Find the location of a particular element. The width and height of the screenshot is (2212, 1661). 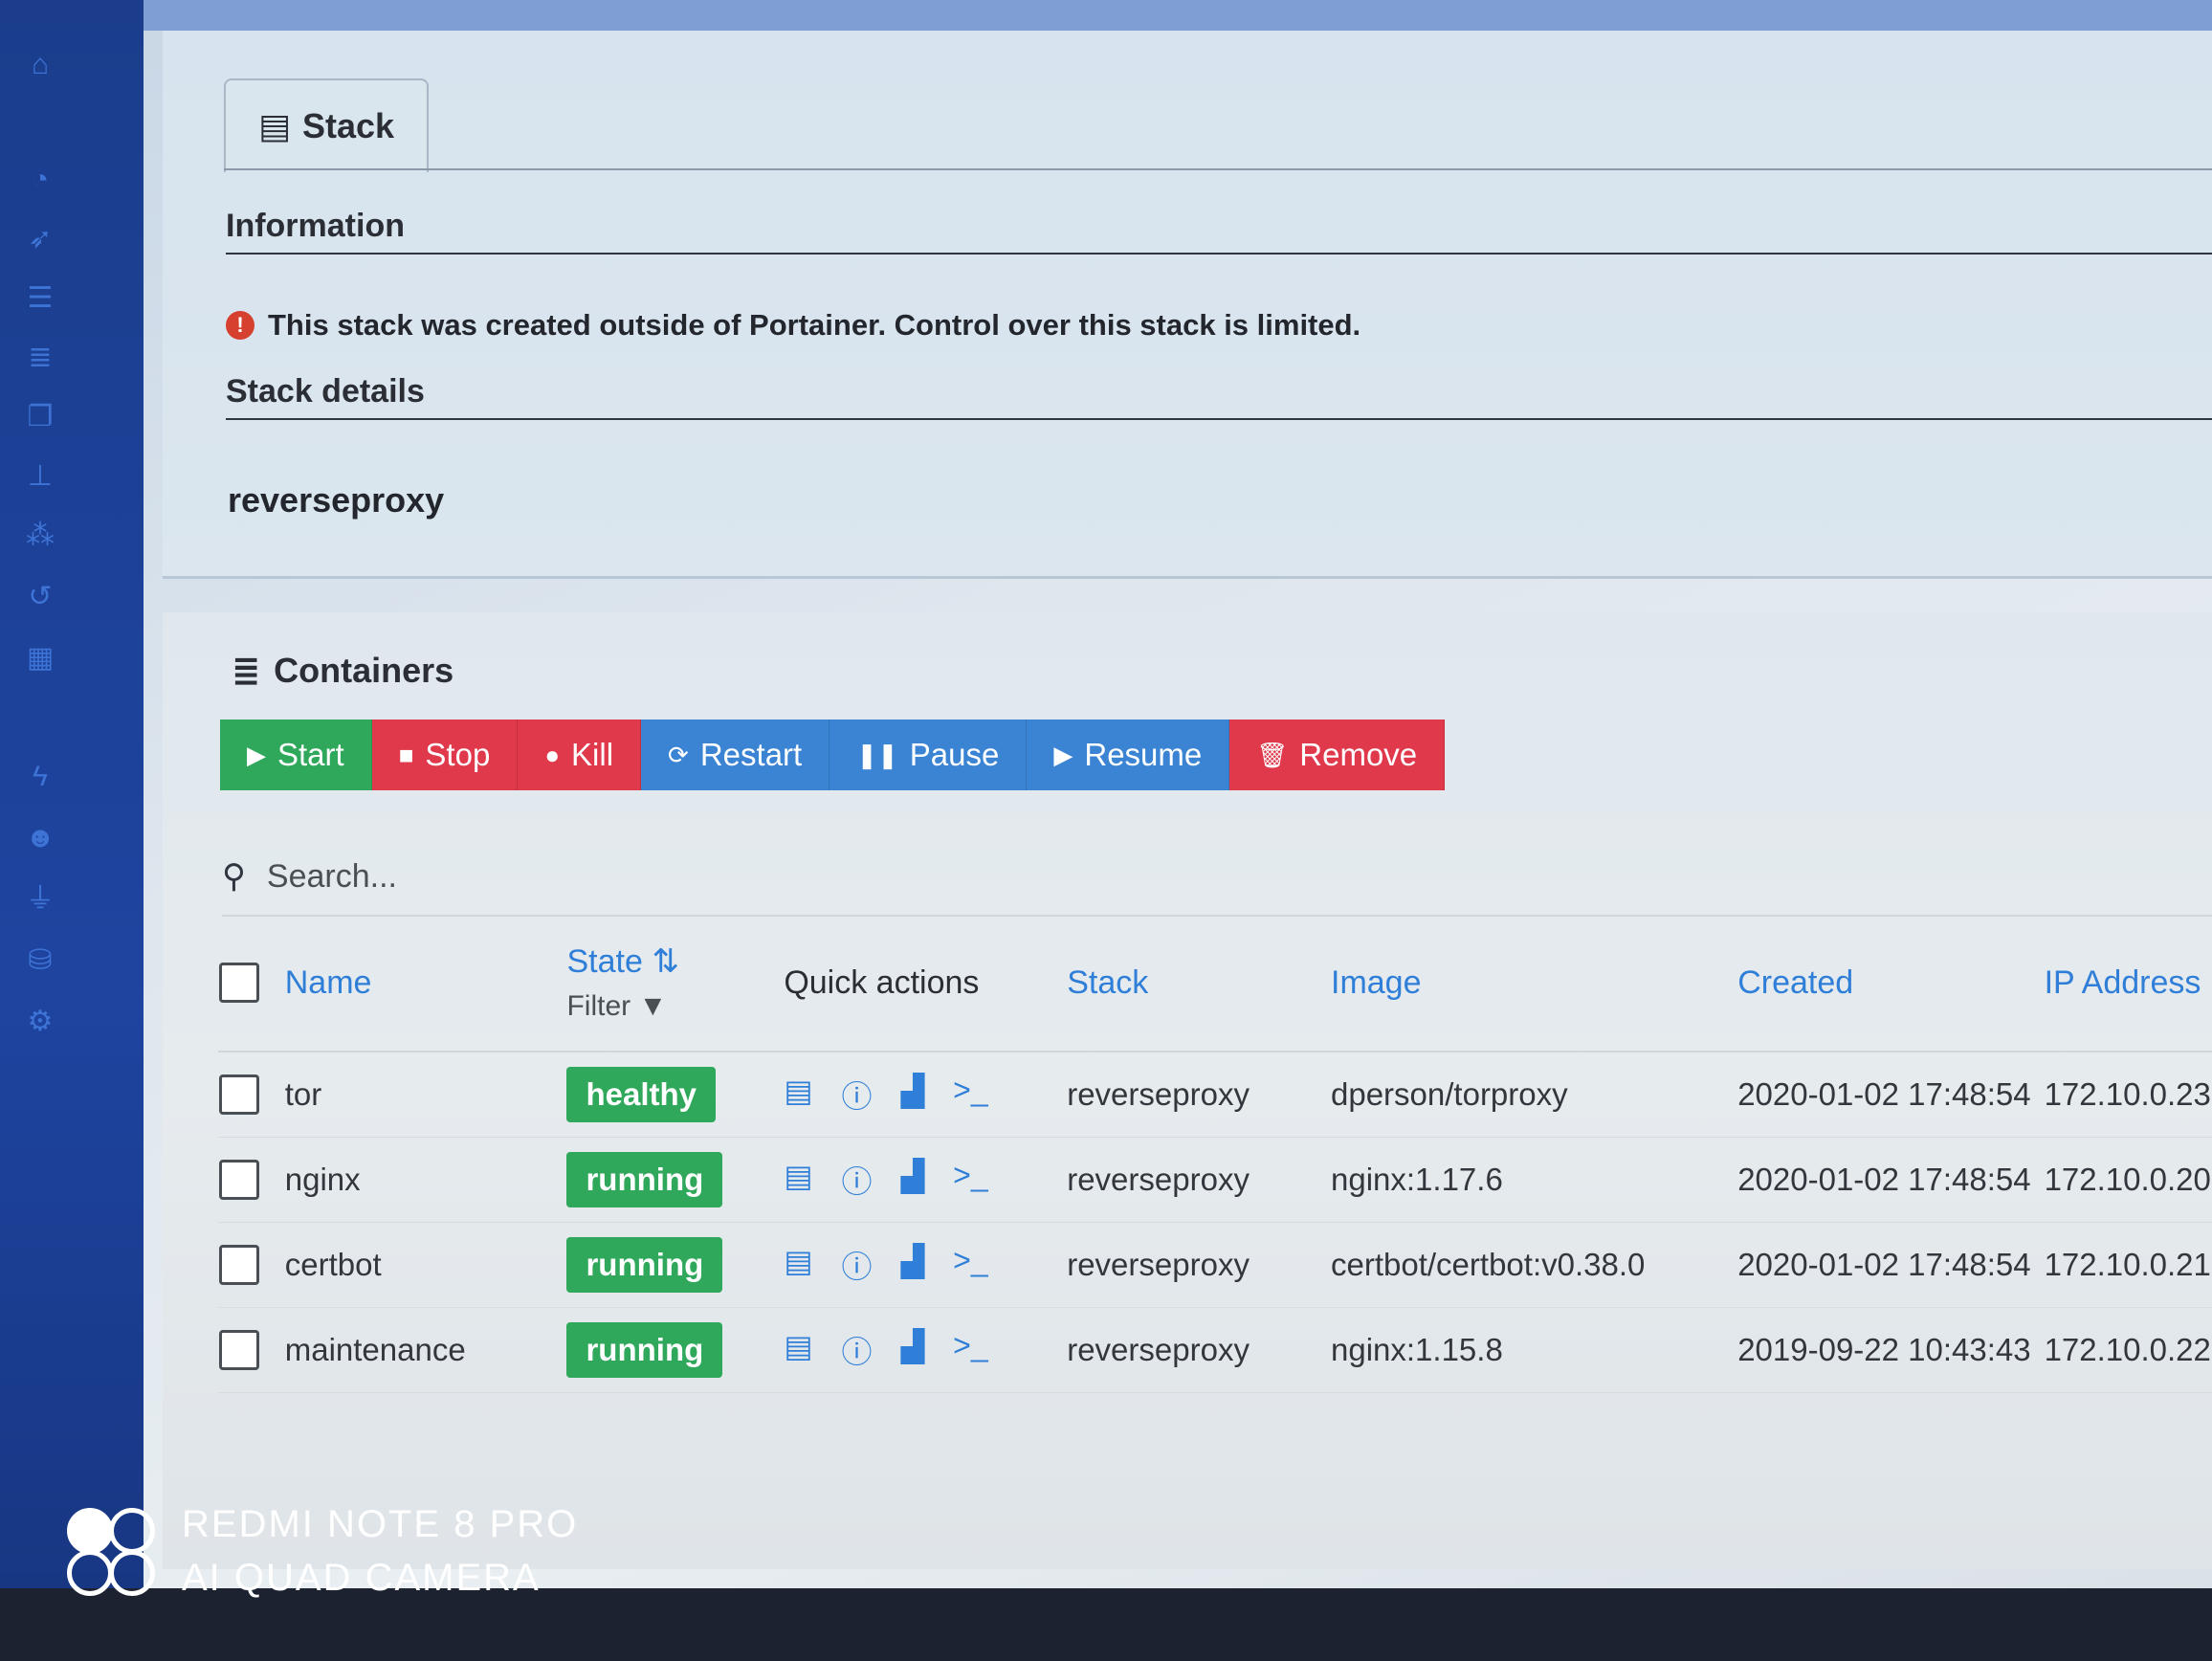

bolt-icon: ϟ is located at coordinates (40, 777).